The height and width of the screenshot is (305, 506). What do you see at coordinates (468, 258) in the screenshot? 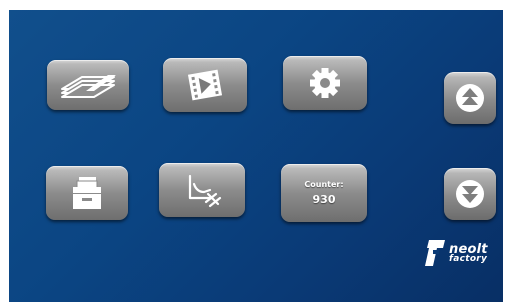
I see `logo-text-factory: factory` at bounding box center [468, 258].